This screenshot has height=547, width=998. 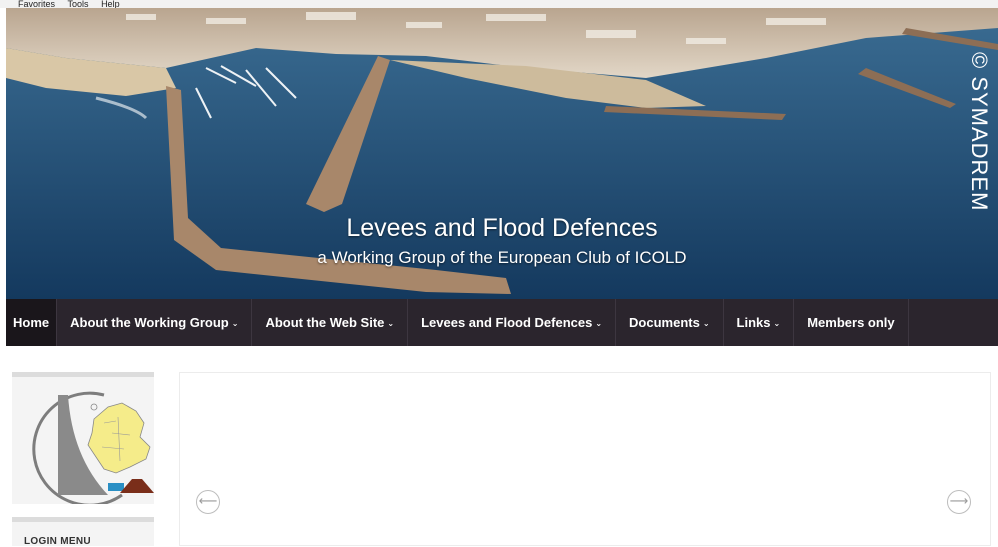 I want to click on nav-levees-flood-defences: Levees and Flood Defences ⌄, so click(x=512, y=322).